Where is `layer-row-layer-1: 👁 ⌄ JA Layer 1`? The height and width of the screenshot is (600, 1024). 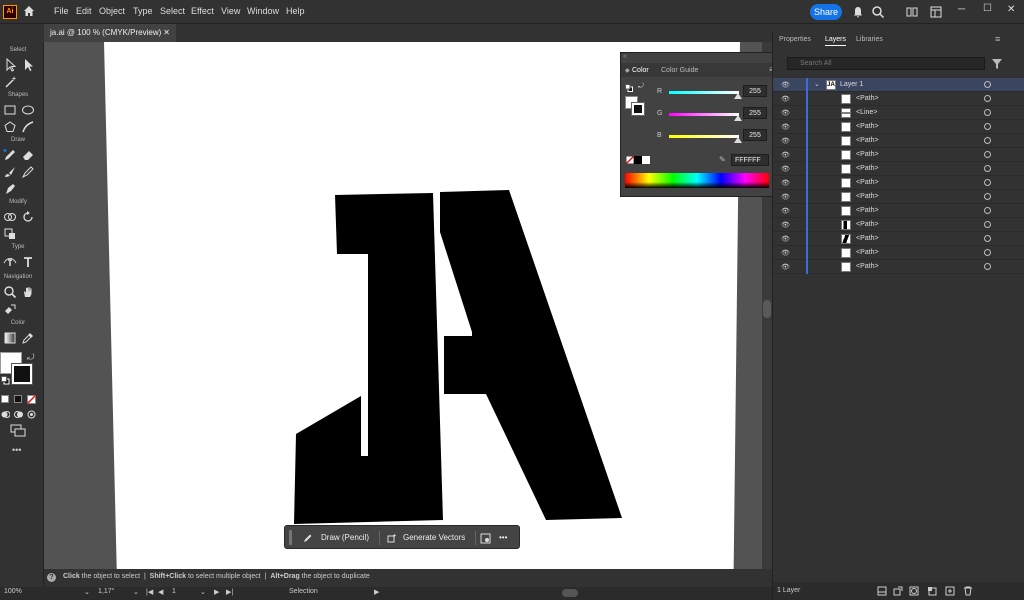
layer-row-layer-1: 👁 ⌄ JA Layer 1 is located at coordinates (898, 85).